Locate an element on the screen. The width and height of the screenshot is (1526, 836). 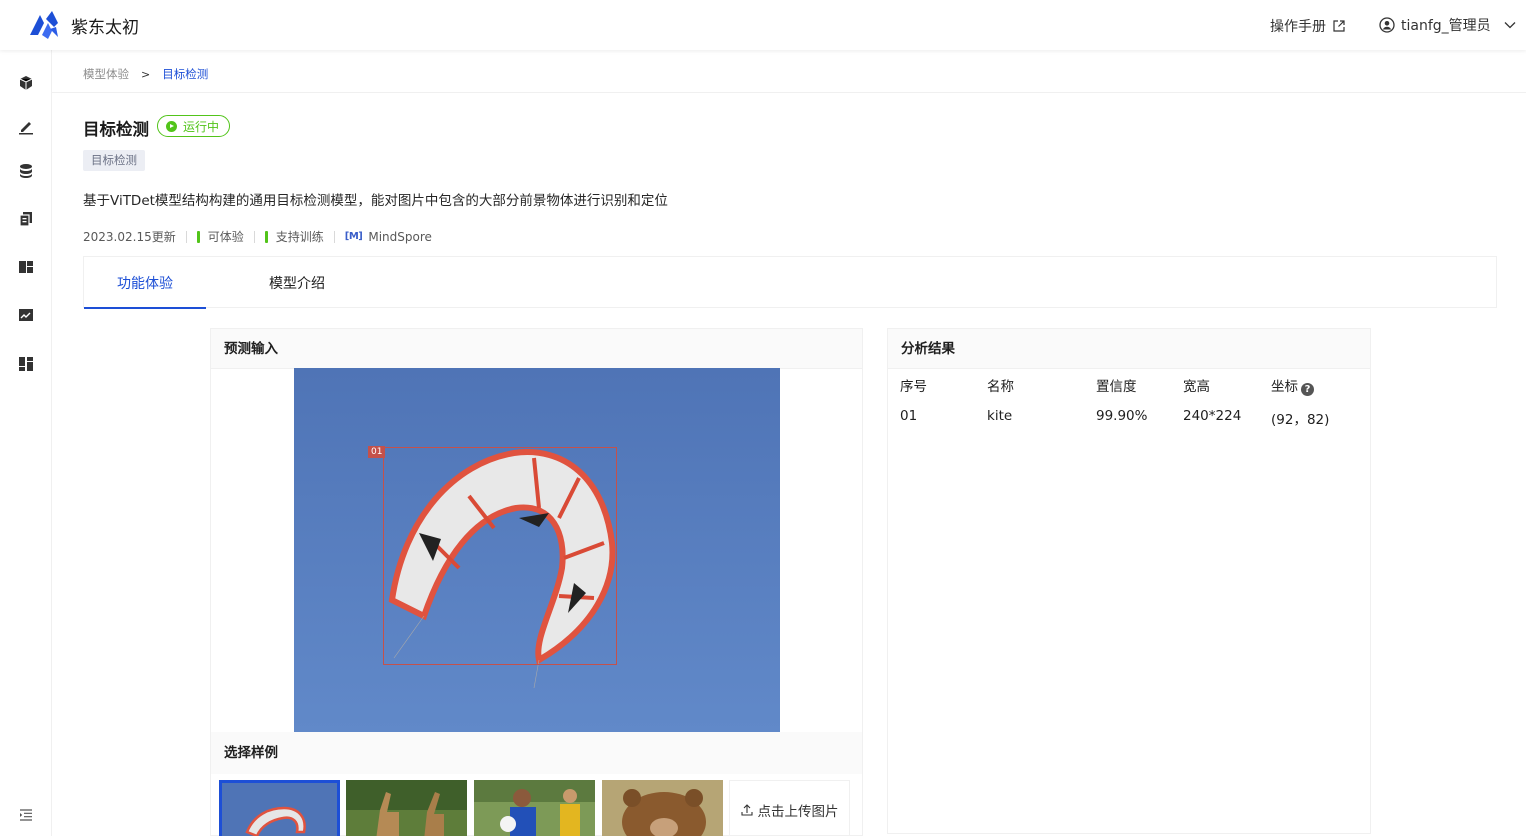
brand-name: 紫东太初 is located at coordinates (105, 28).